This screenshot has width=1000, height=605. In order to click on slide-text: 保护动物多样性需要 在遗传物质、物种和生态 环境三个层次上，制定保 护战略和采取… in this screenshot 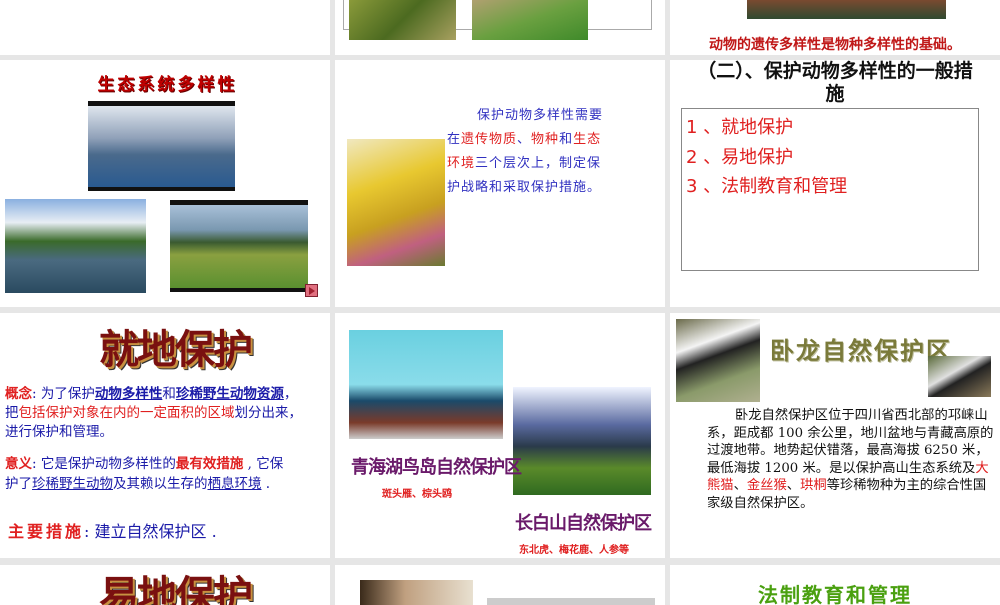, I will do `click(525, 151)`.